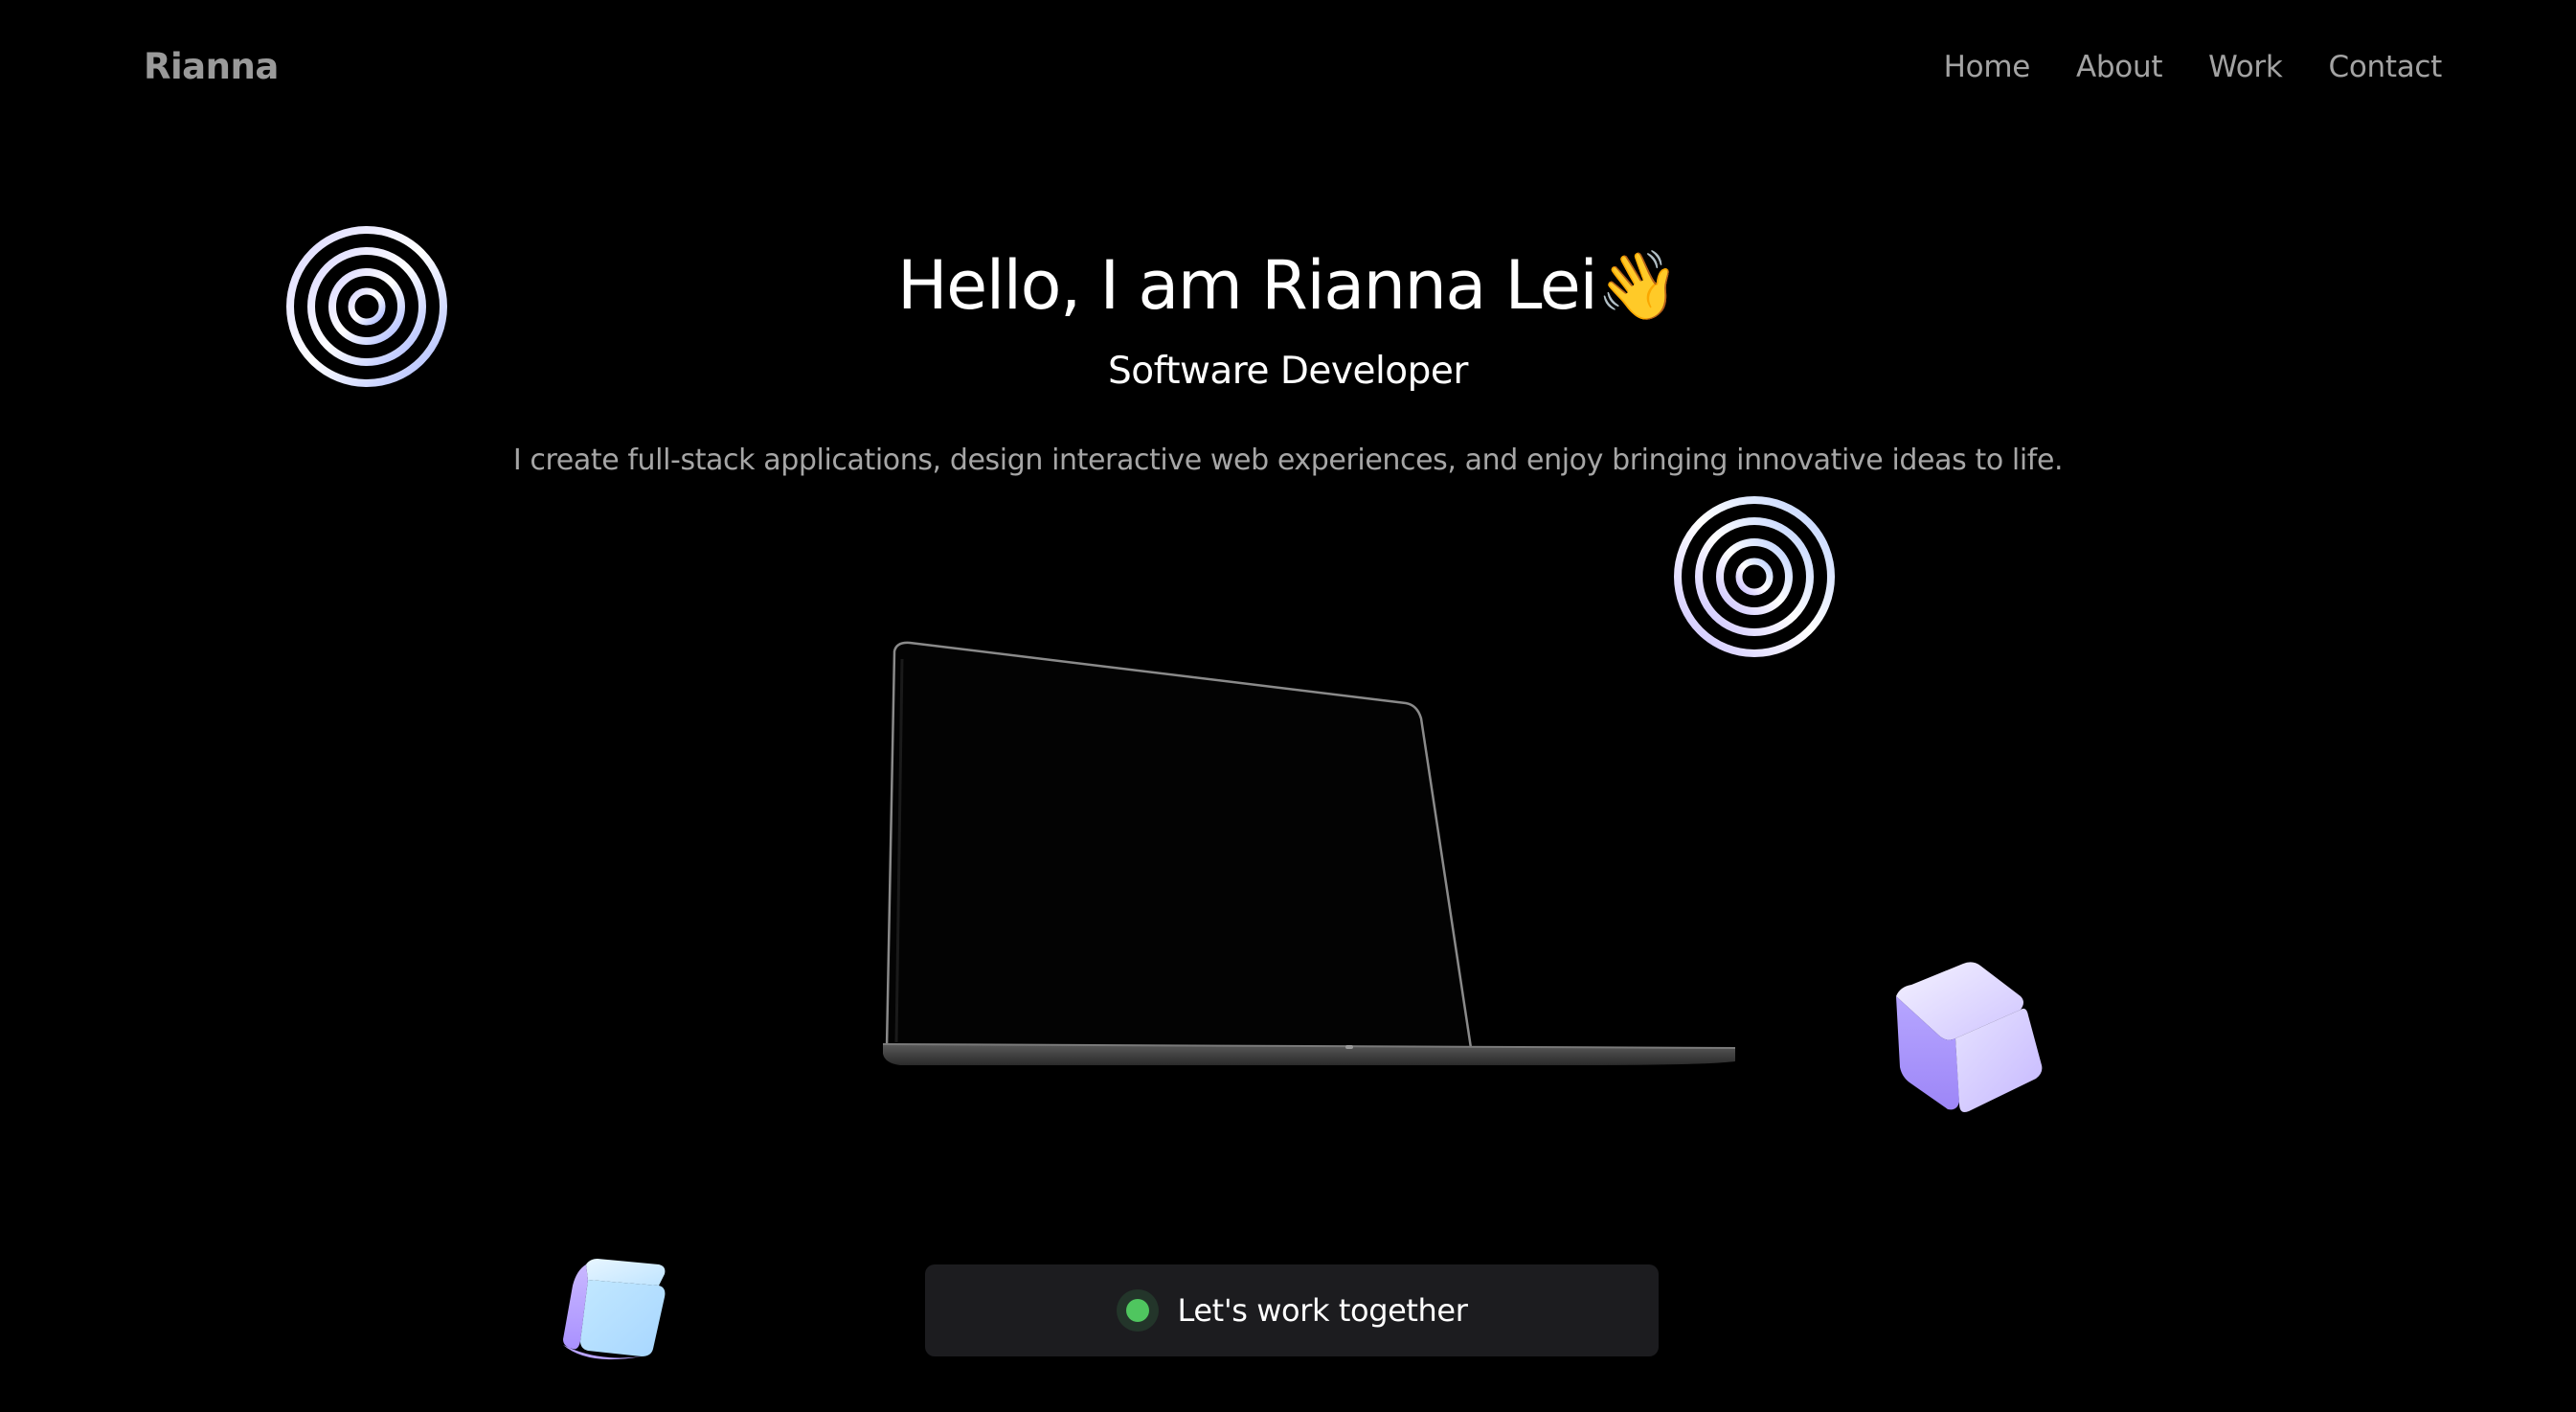 The height and width of the screenshot is (1412, 2576). What do you see at coordinates (1988, 67) in the screenshot?
I see `nav-link-home: Home` at bounding box center [1988, 67].